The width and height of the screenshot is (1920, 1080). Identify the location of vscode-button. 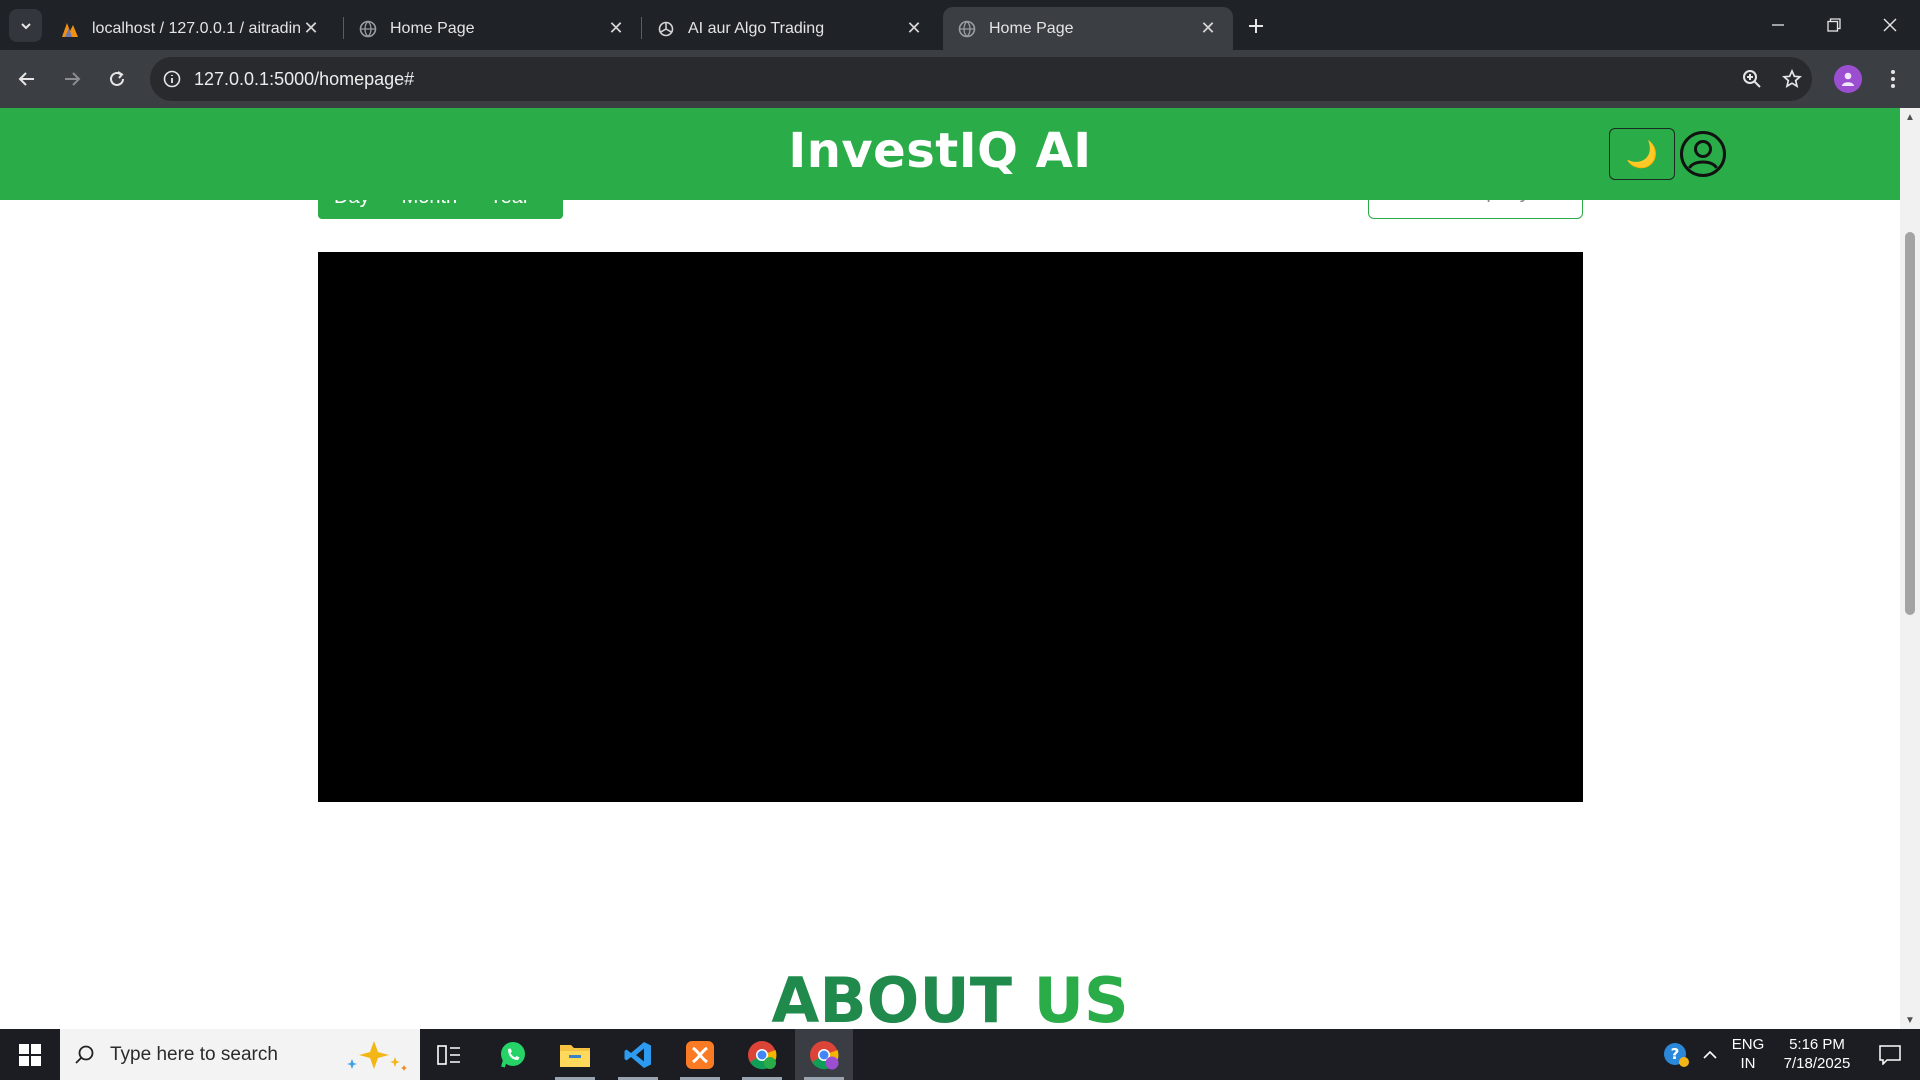
(638, 1054).